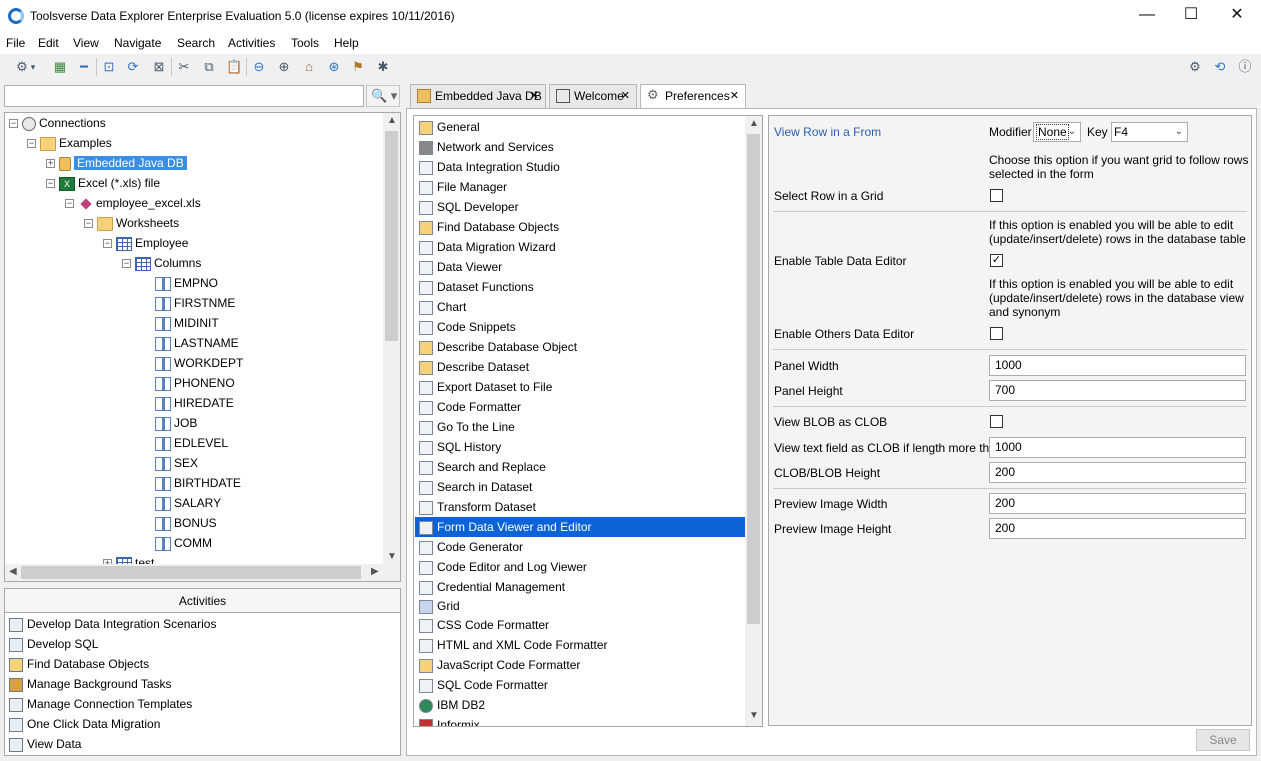  I want to click on pref-item: Chart, so click(580, 307).